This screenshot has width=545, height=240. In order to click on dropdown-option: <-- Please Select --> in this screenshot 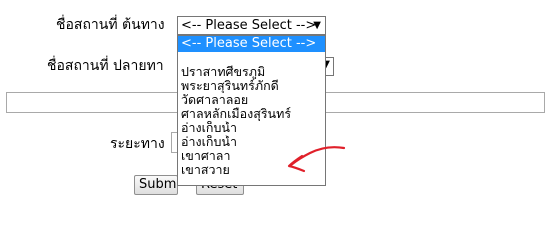, I will do `click(251, 44)`.